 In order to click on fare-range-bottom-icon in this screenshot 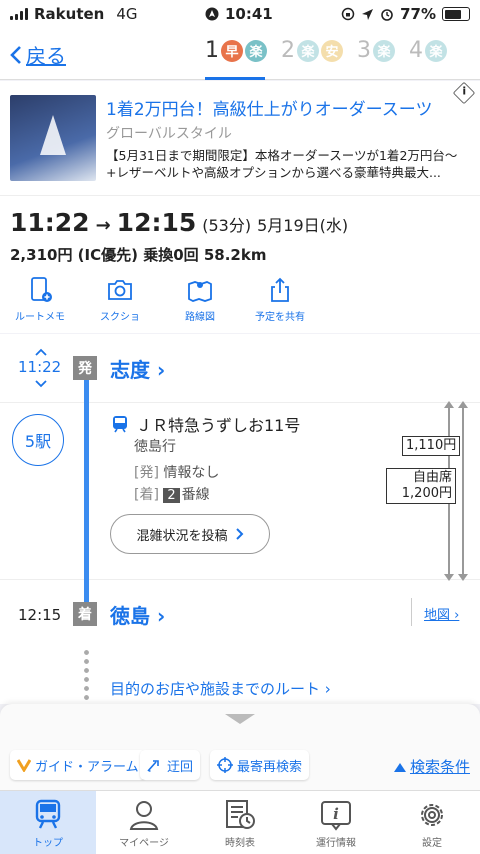, I will do `click(456, 577)`.